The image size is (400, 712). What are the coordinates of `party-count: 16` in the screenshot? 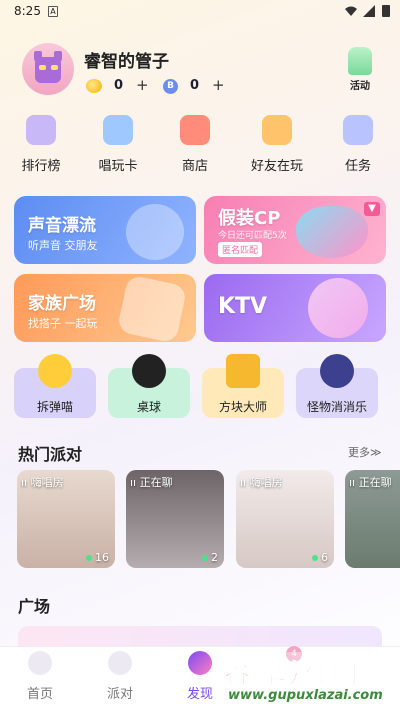 It's located at (97, 557).